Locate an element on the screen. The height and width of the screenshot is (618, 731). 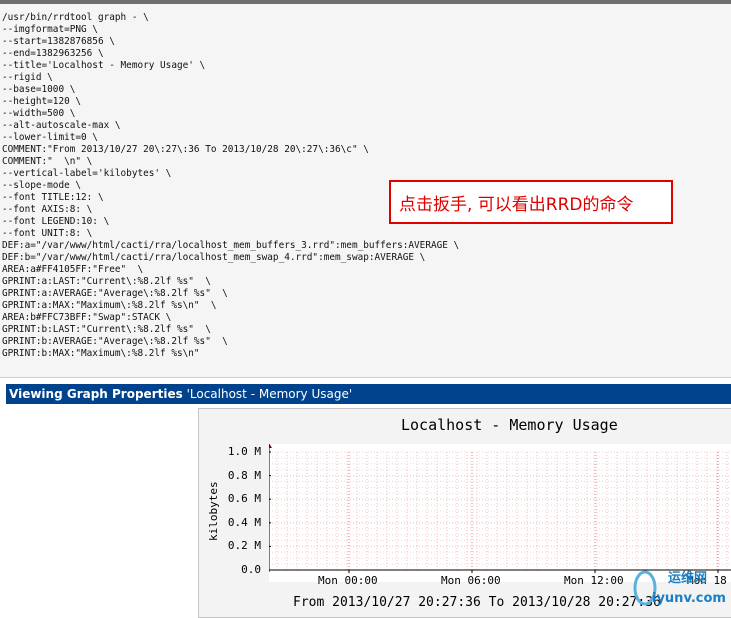
y-axis-label: kilobytes is located at coordinates (213, 511).